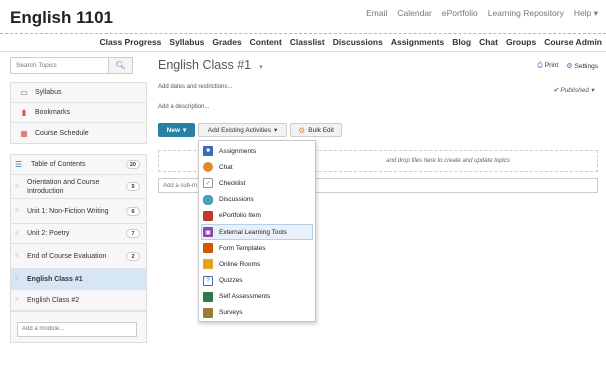 The image size is (606, 370). I want to click on toc-count-badge: 20, so click(132, 164).